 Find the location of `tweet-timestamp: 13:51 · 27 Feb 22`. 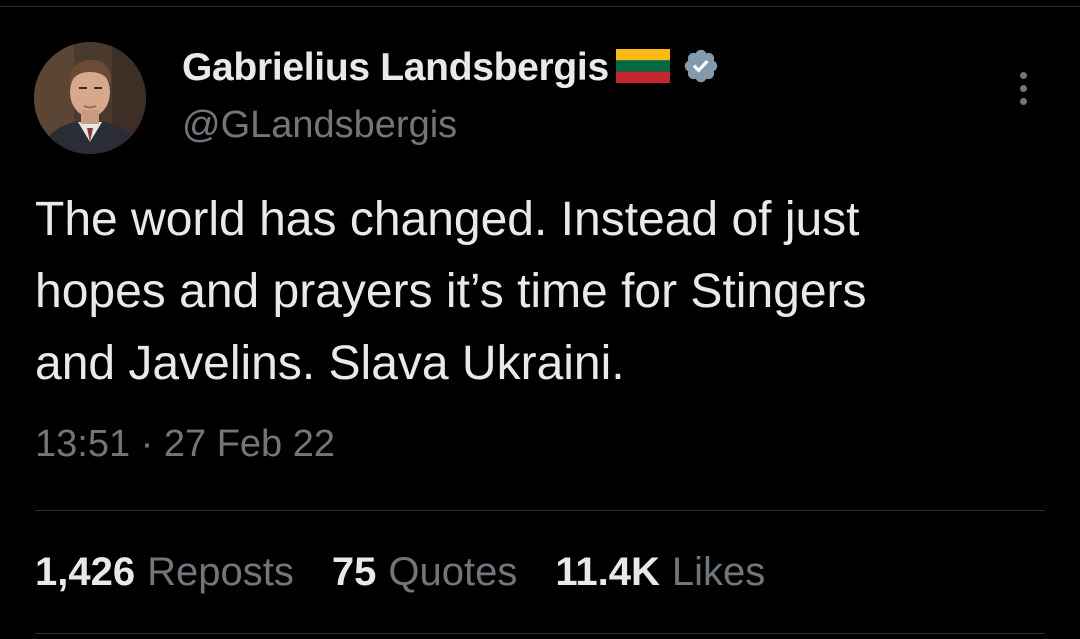

tweet-timestamp: 13:51 · 27 Feb 22 is located at coordinates (185, 444).